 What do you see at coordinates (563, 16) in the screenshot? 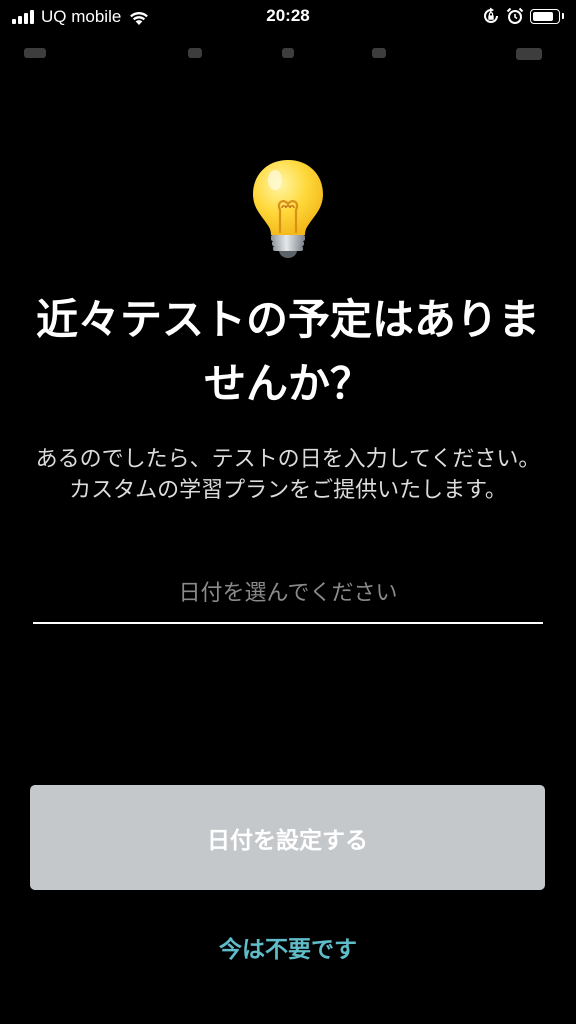
I see `battery-nub` at bounding box center [563, 16].